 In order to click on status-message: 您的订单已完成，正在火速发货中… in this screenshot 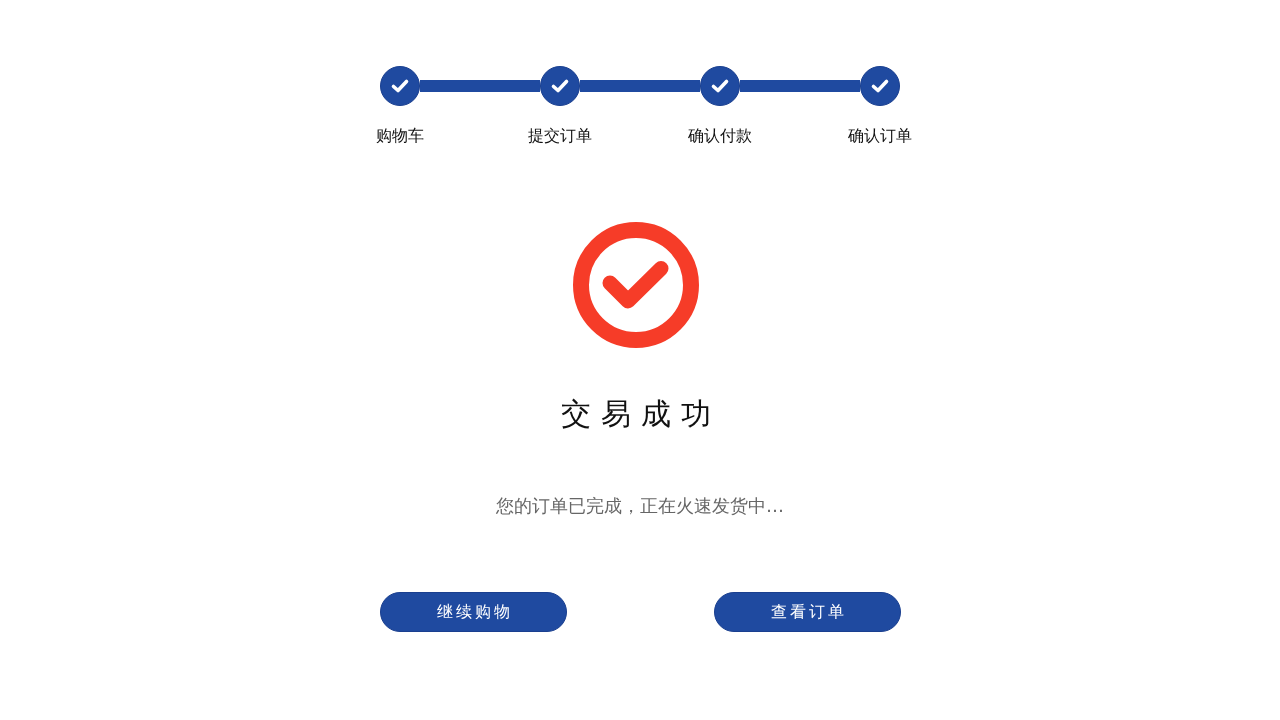, I will do `click(640, 506)`.